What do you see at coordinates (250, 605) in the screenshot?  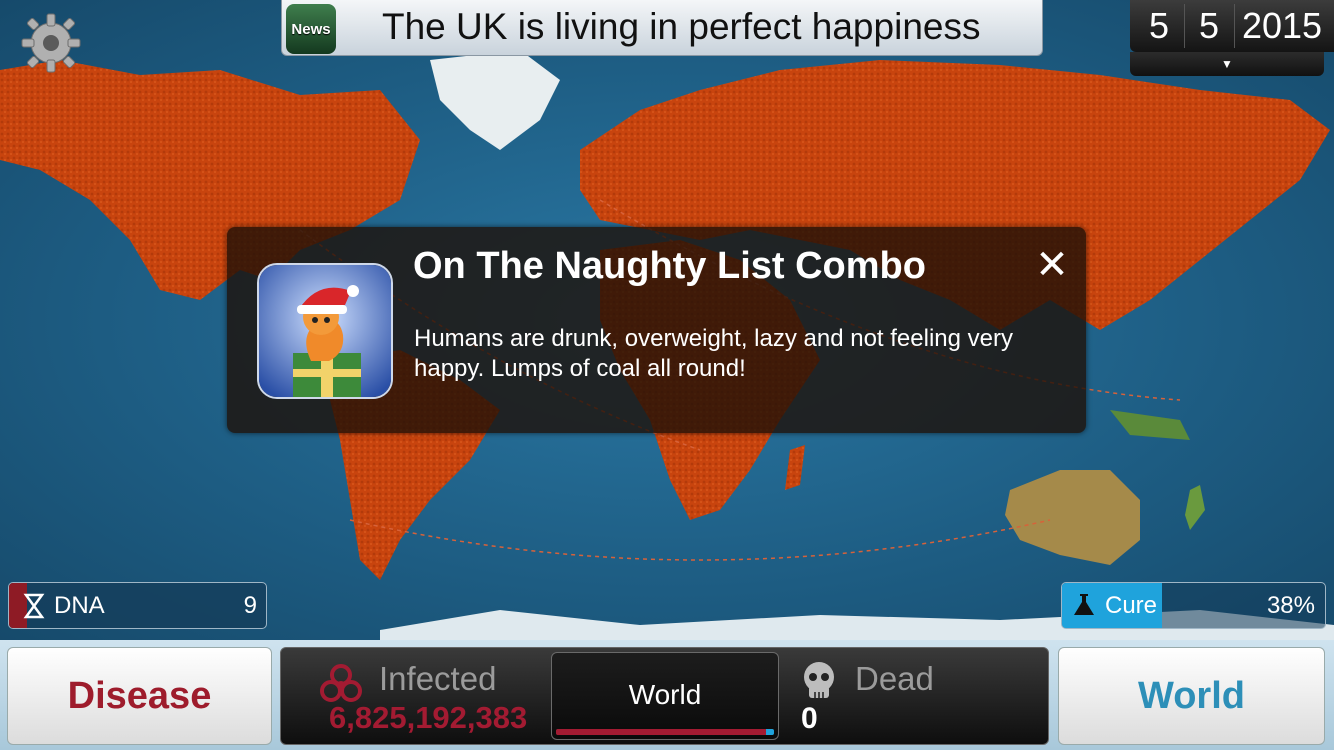 I see `dna-value: 9` at bounding box center [250, 605].